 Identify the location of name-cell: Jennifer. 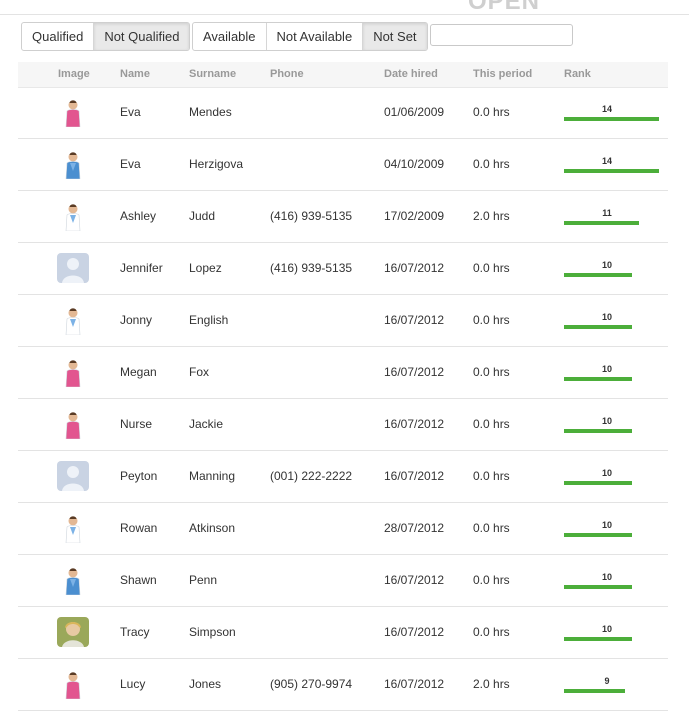
(141, 268).